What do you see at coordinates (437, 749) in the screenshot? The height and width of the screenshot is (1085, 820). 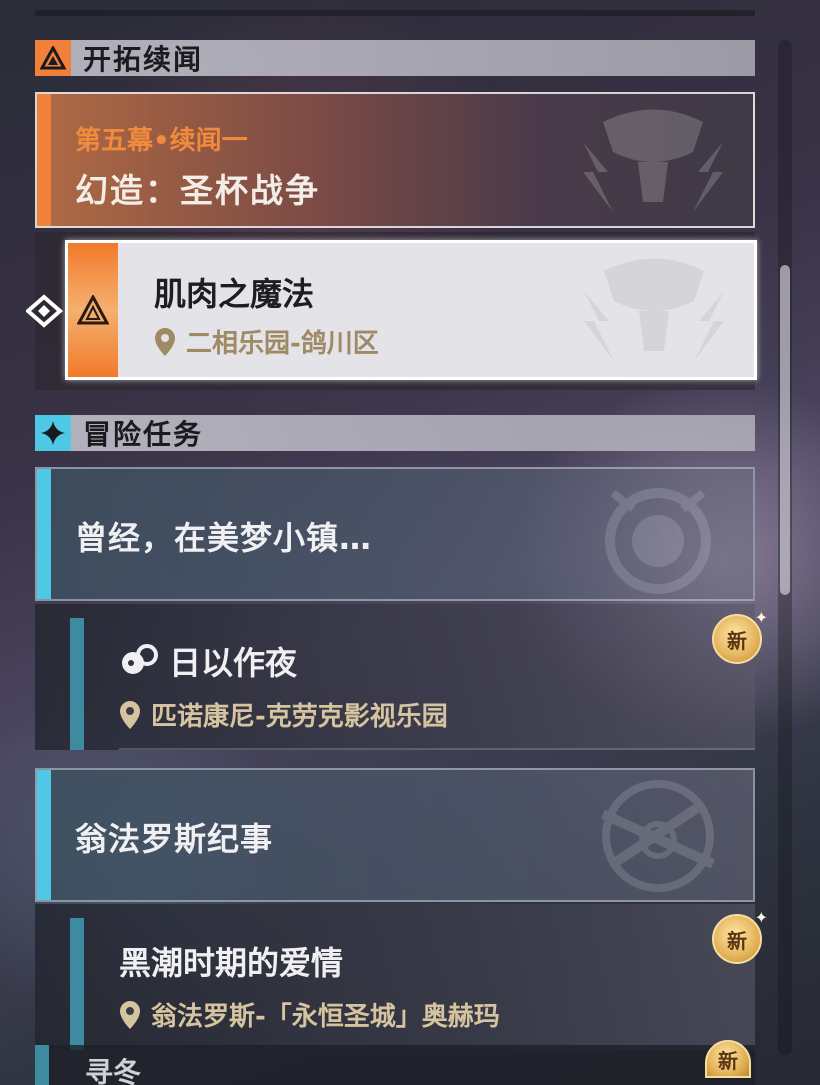 I see `quest-divider` at bounding box center [437, 749].